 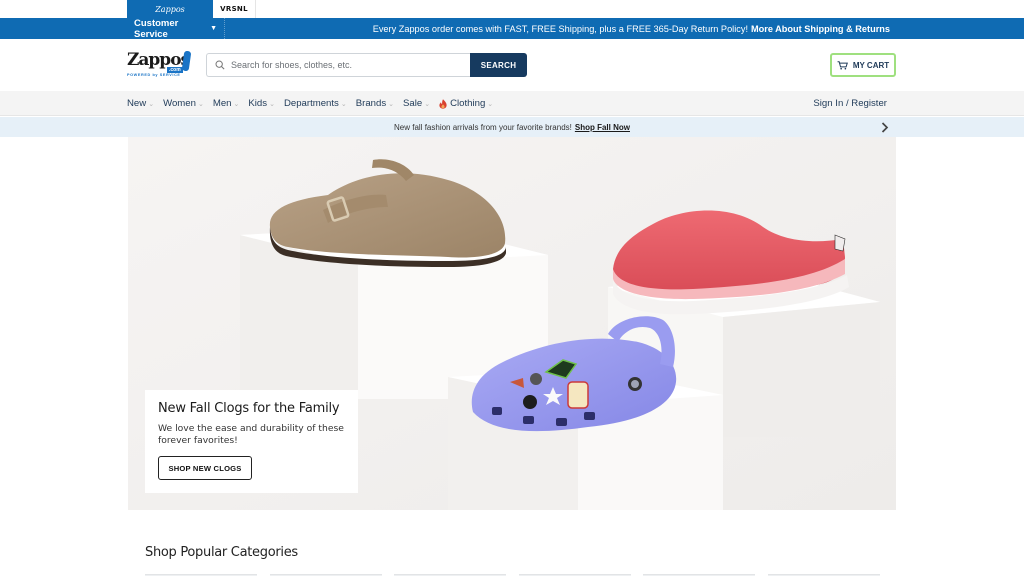 I want to click on search-icon, so click(x=220, y=65).